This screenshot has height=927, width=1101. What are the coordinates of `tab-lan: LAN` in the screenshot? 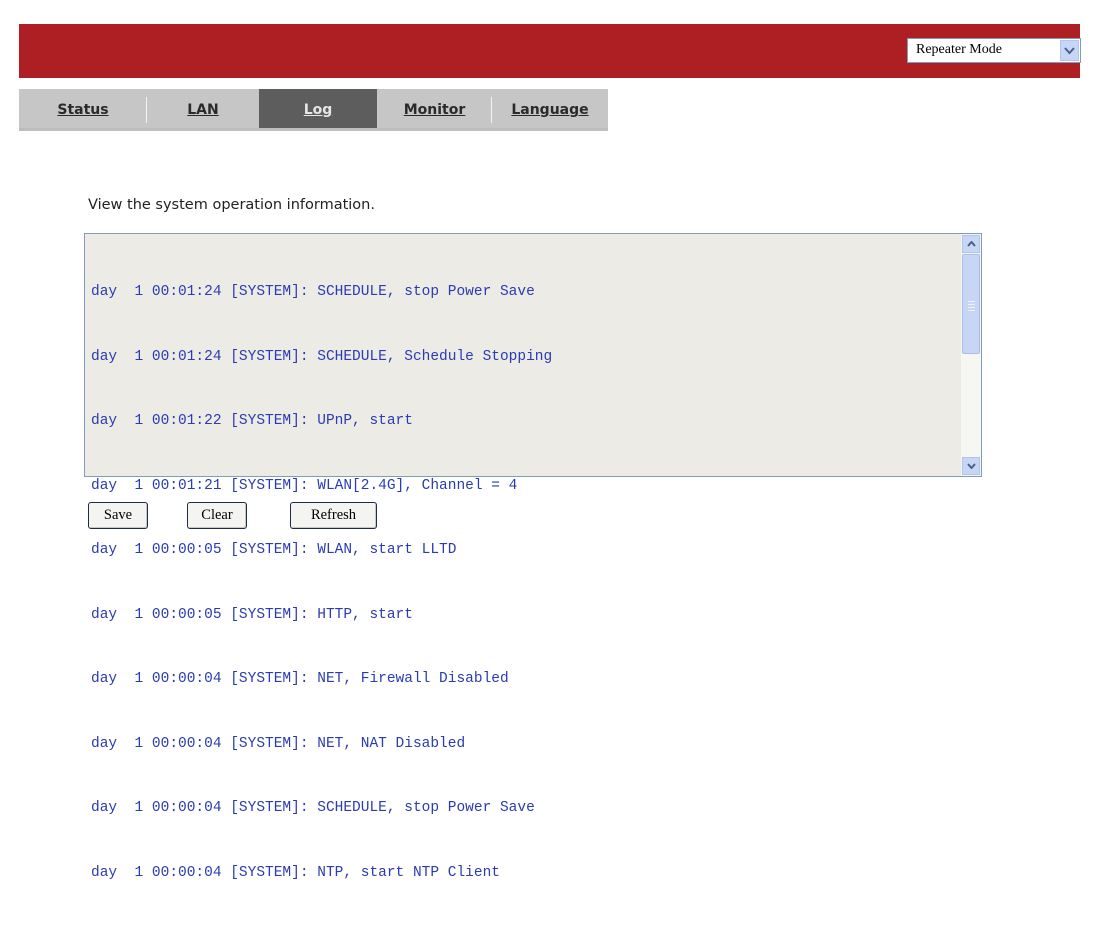 It's located at (203, 110).